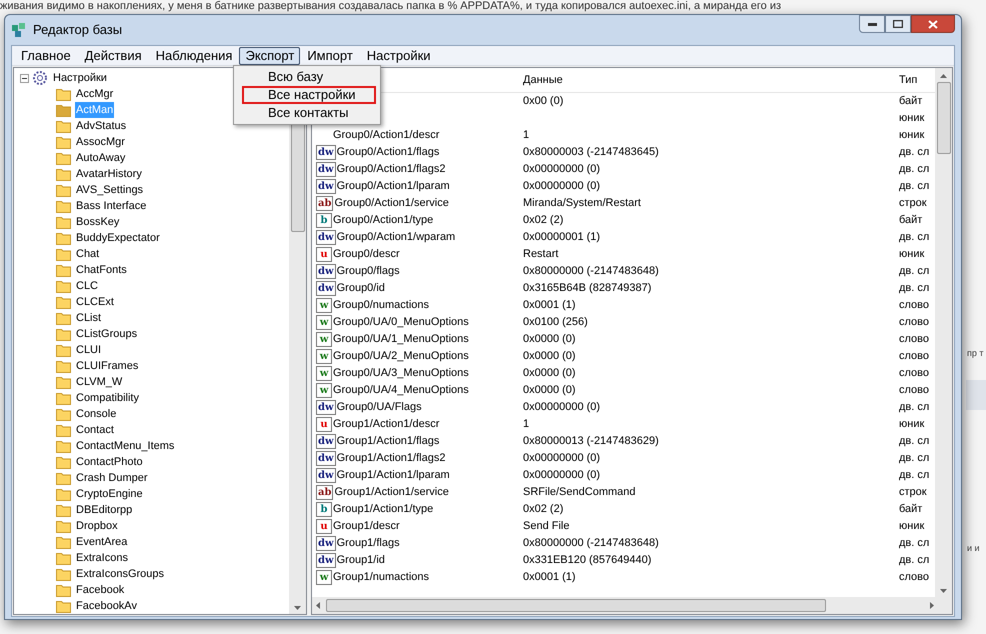 The width and height of the screenshot is (986, 634). What do you see at coordinates (324, 526) in the screenshot?
I see `unicode-icon: u` at bounding box center [324, 526].